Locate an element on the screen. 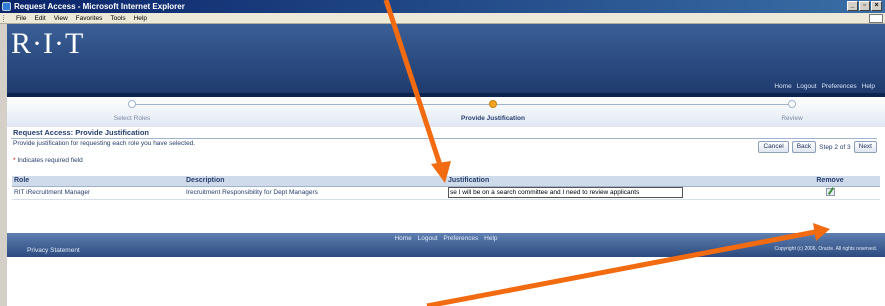 This screenshot has width=885, height=306. required-star: * is located at coordinates (14, 160).